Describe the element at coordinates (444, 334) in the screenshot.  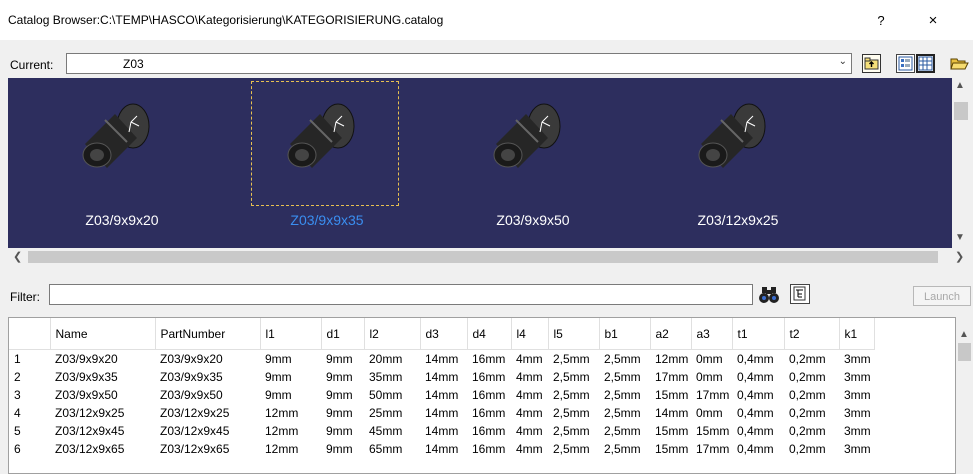
I see `column-header: d3` at that location.